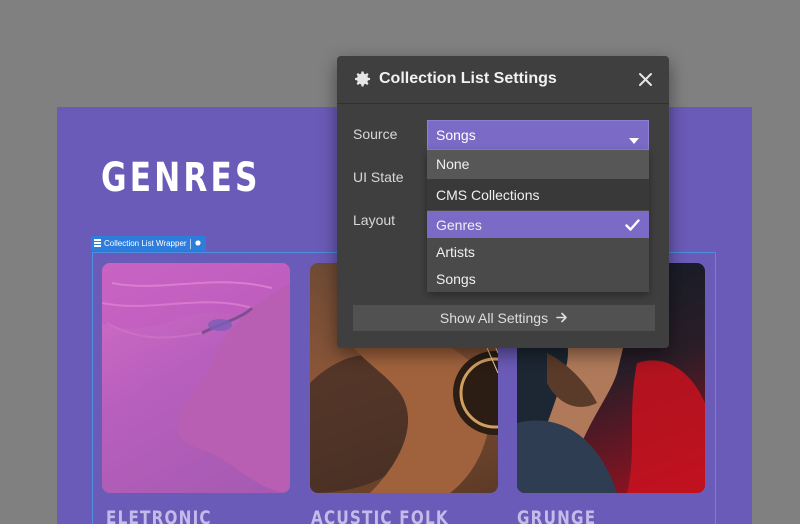  I want to click on wrapper-tag-label: Collection List Wrapper, so click(145, 243).